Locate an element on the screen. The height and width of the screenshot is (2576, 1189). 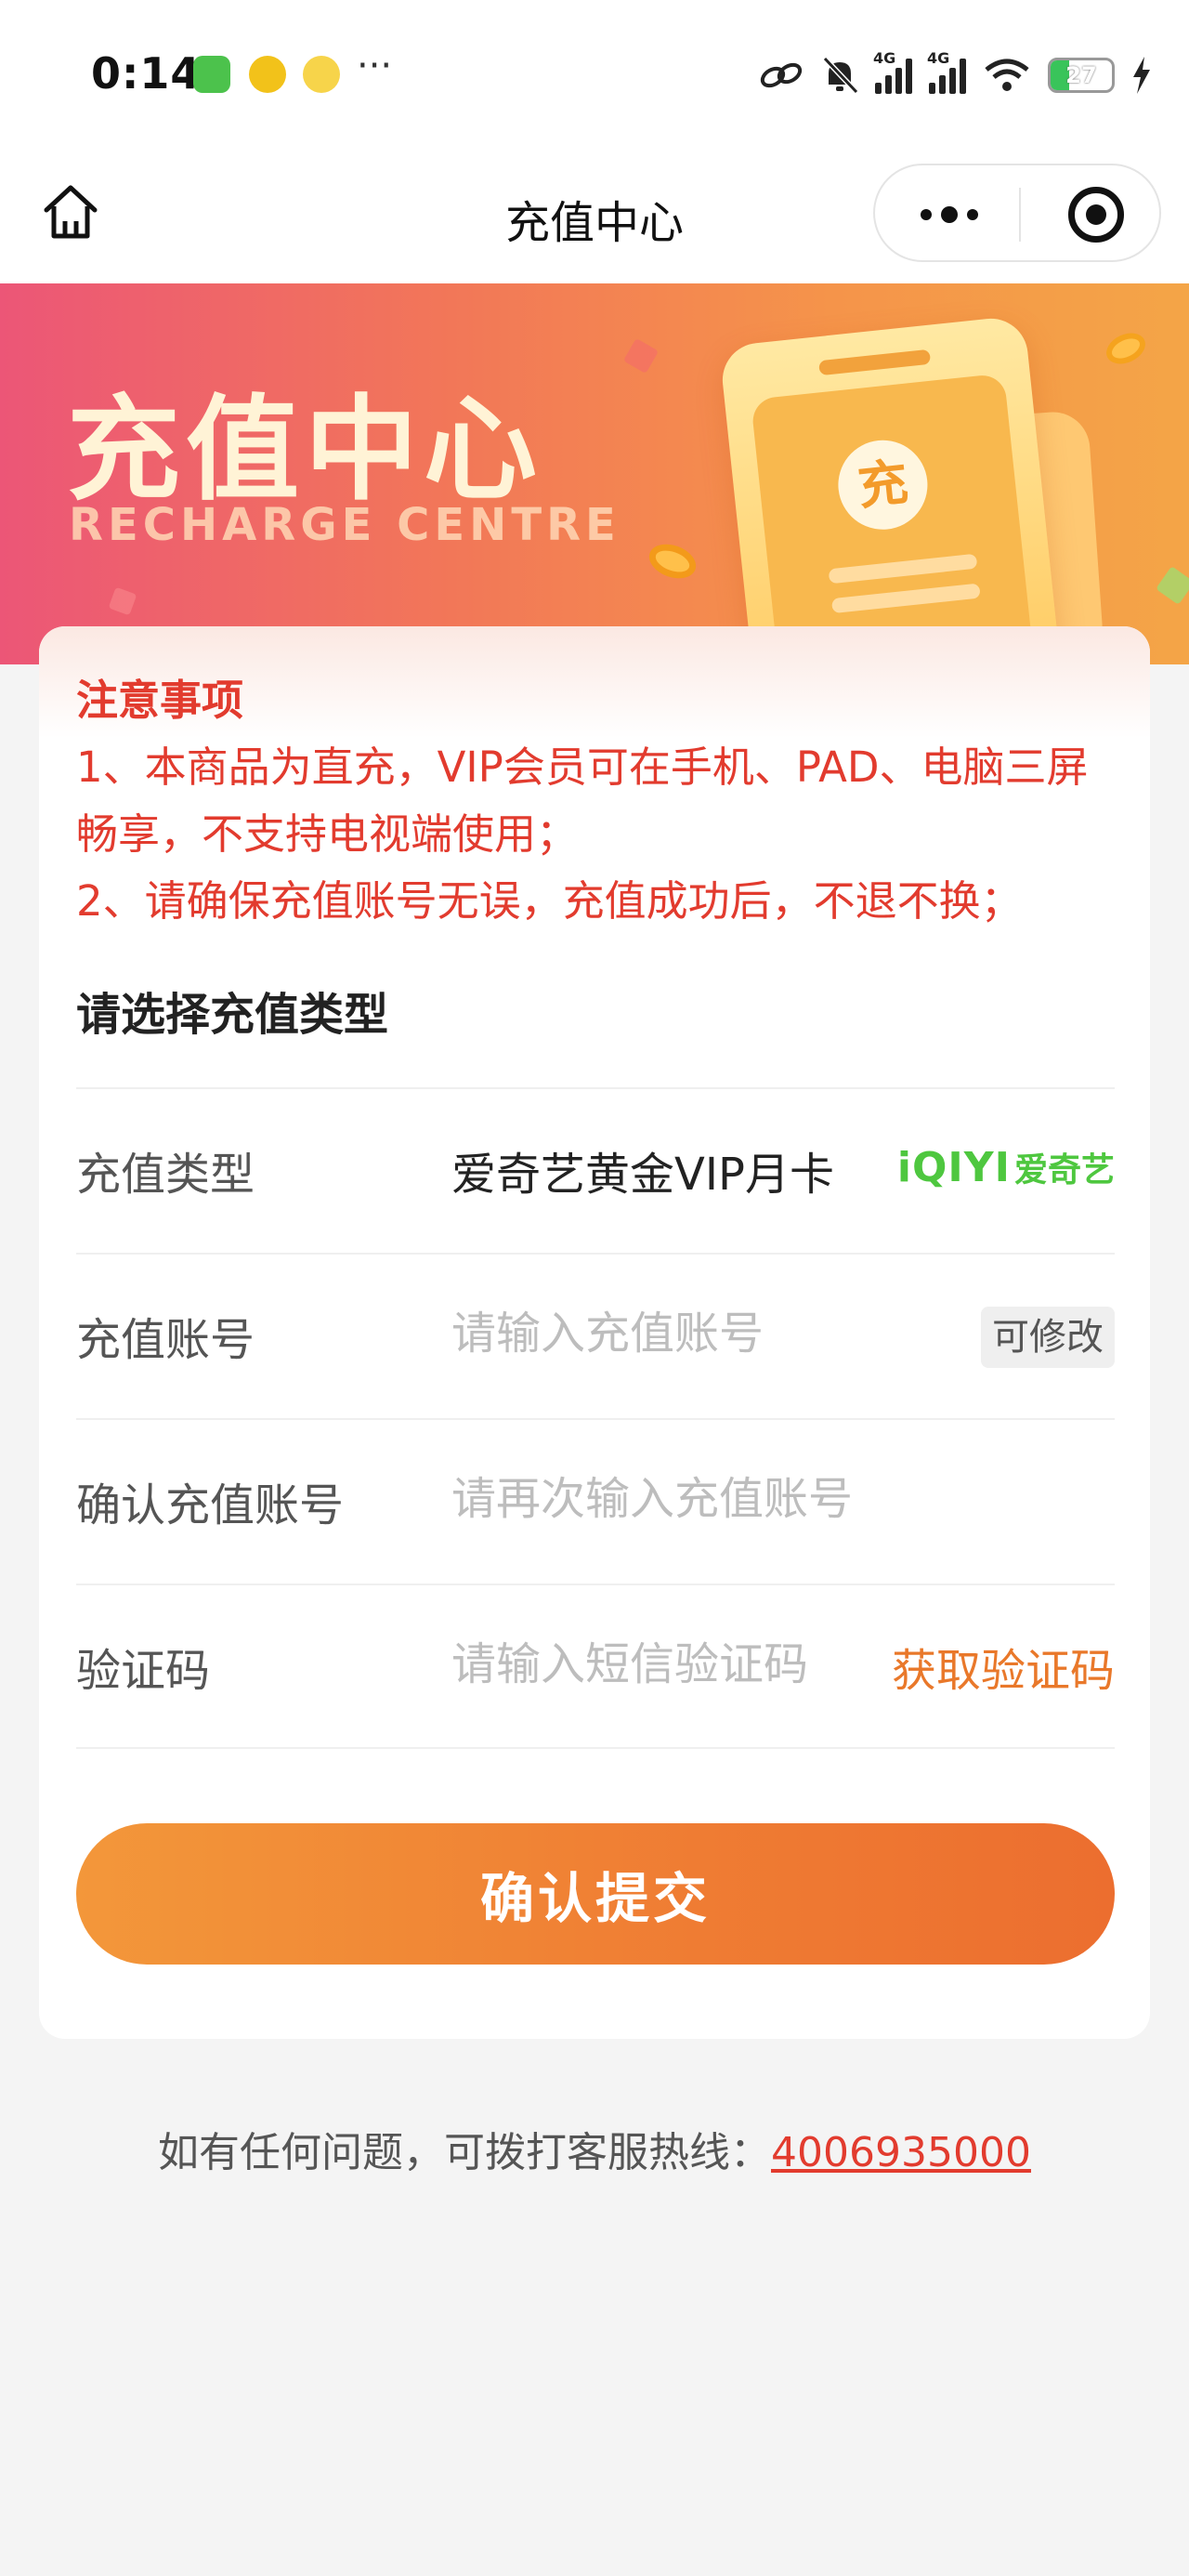
verification-code-input is located at coordinates (655, 1664).